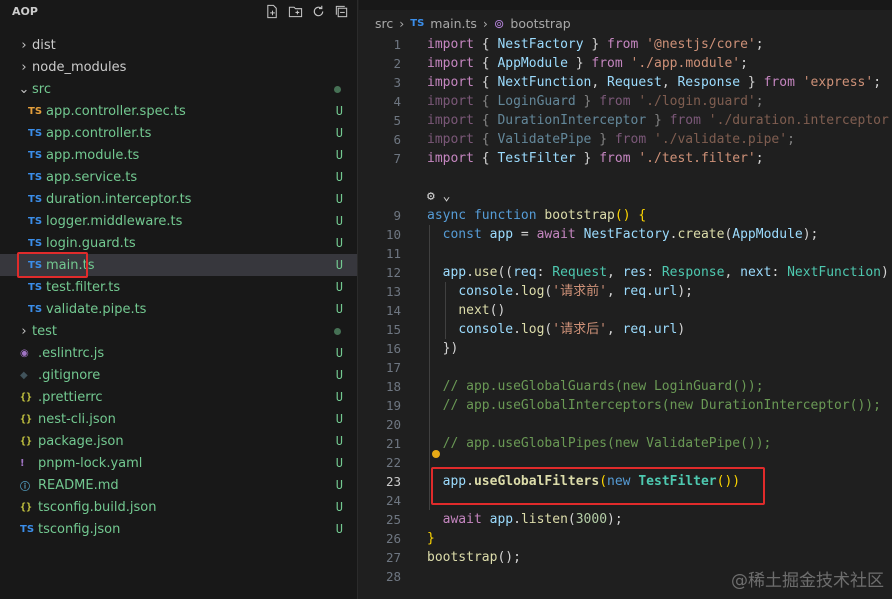  I want to click on code-line: 13 console.log('请求前', req.url);, so click(625, 291).